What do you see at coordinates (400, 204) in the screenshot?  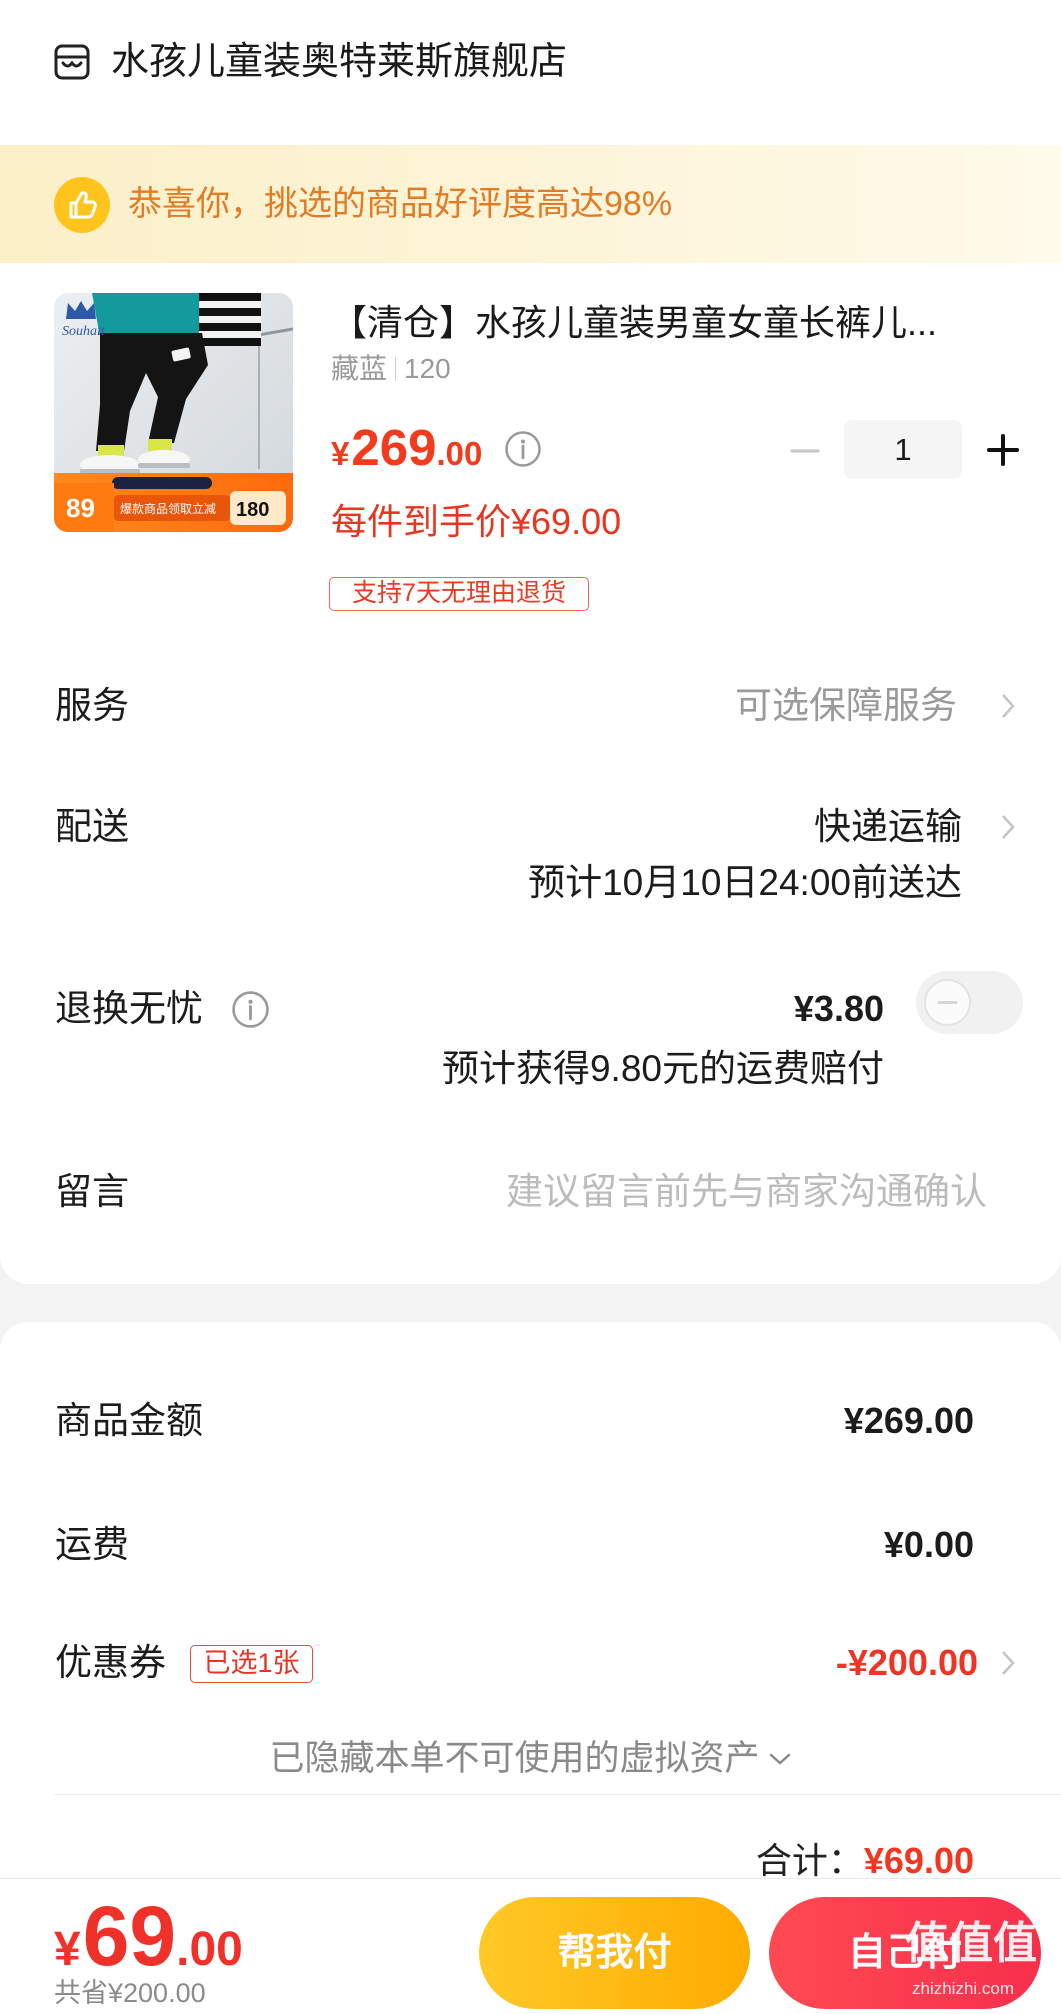 I see `rating-banner-text: 恭喜你，挑选的商品好评度高达98%` at bounding box center [400, 204].